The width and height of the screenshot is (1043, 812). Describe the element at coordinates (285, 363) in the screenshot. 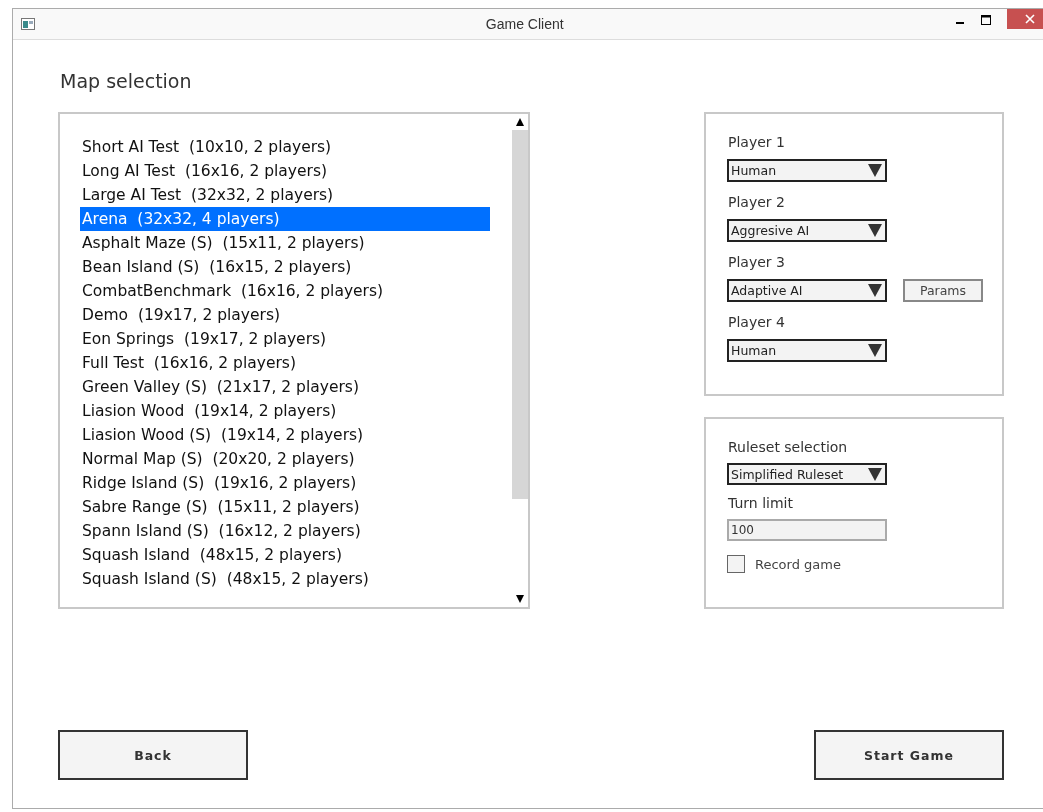

I see `map-list-item: Full Test (16x16, 2 players)` at that location.